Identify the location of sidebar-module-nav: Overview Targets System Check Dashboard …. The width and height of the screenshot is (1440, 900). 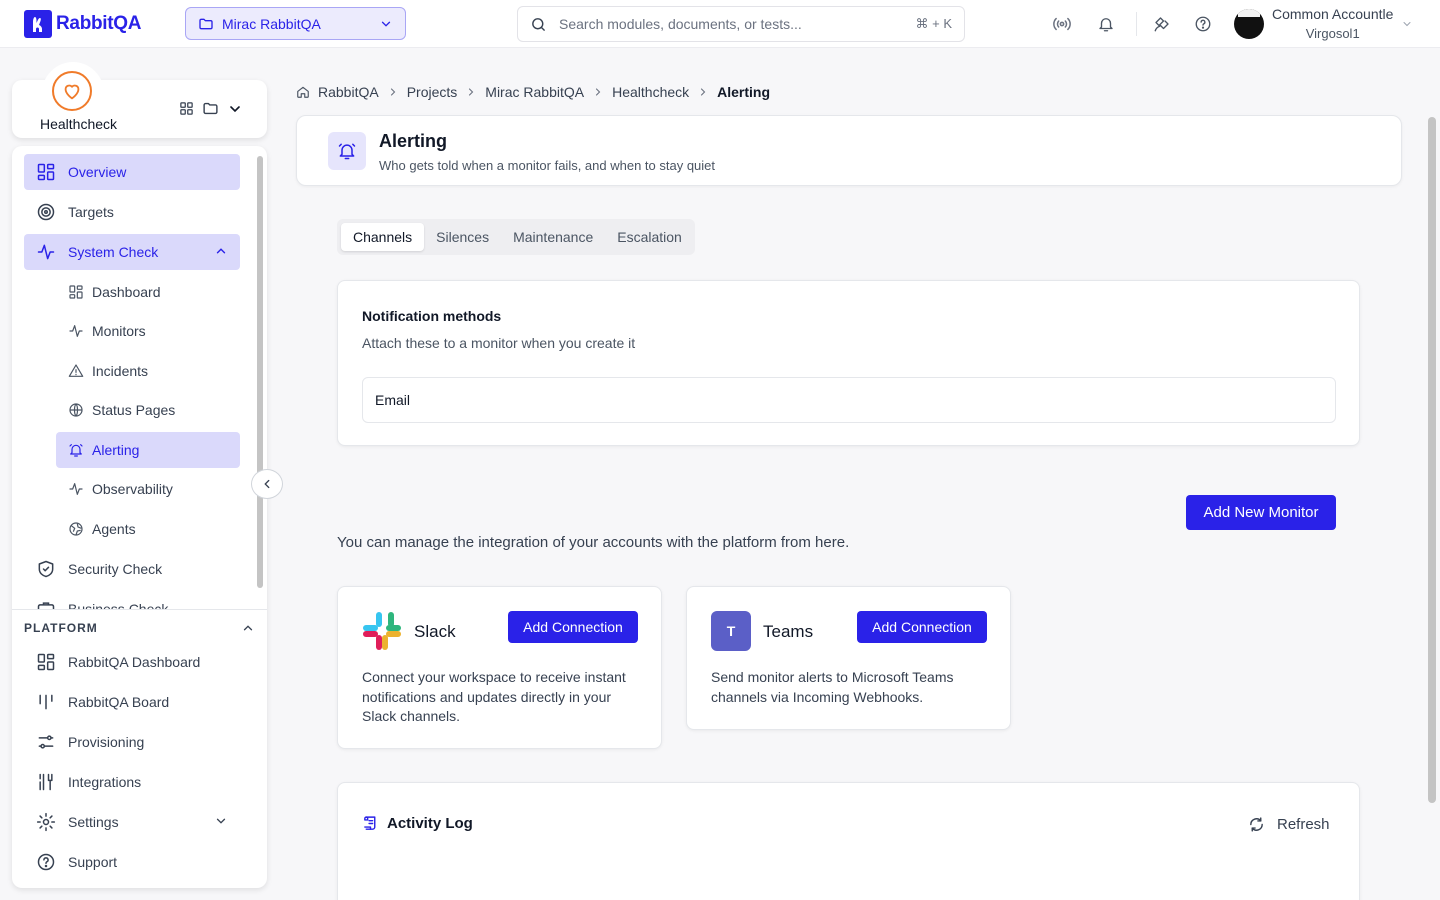
(139, 377).